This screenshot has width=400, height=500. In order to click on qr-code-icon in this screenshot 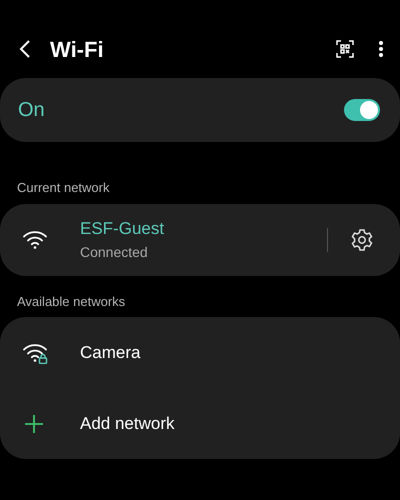, I will do `click(345, 49)`.